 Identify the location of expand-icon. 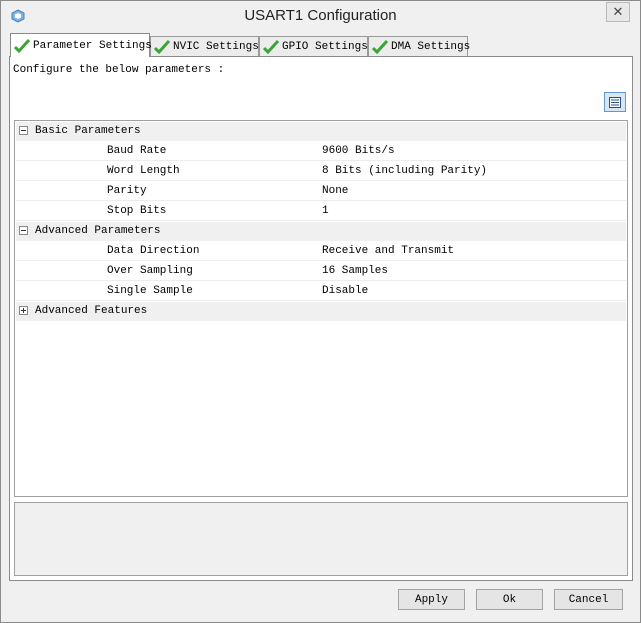
(23, 310).